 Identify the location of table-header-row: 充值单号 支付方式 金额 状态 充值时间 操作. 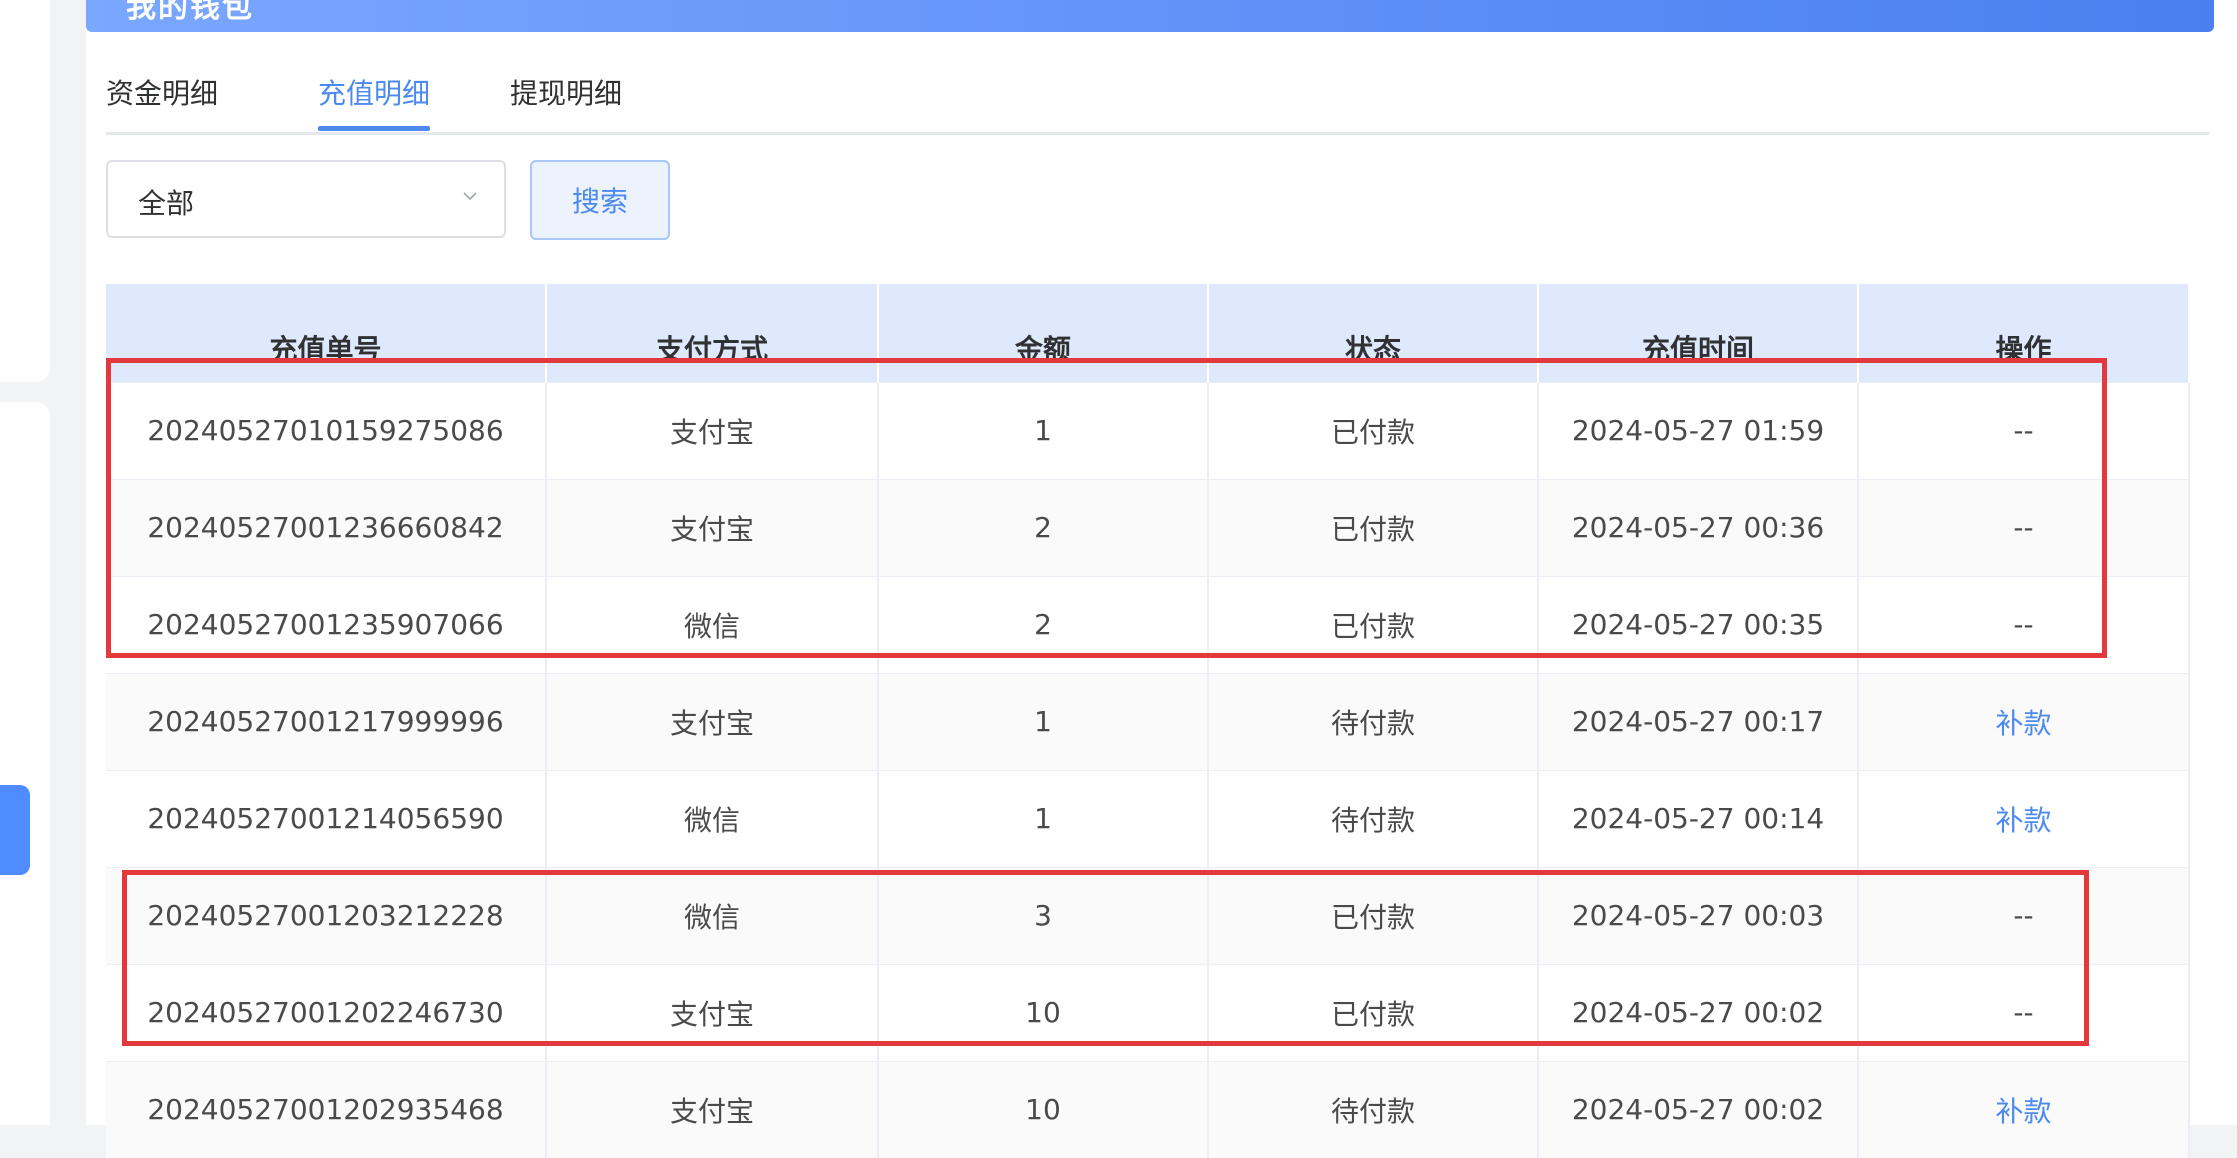
(1148, 333).